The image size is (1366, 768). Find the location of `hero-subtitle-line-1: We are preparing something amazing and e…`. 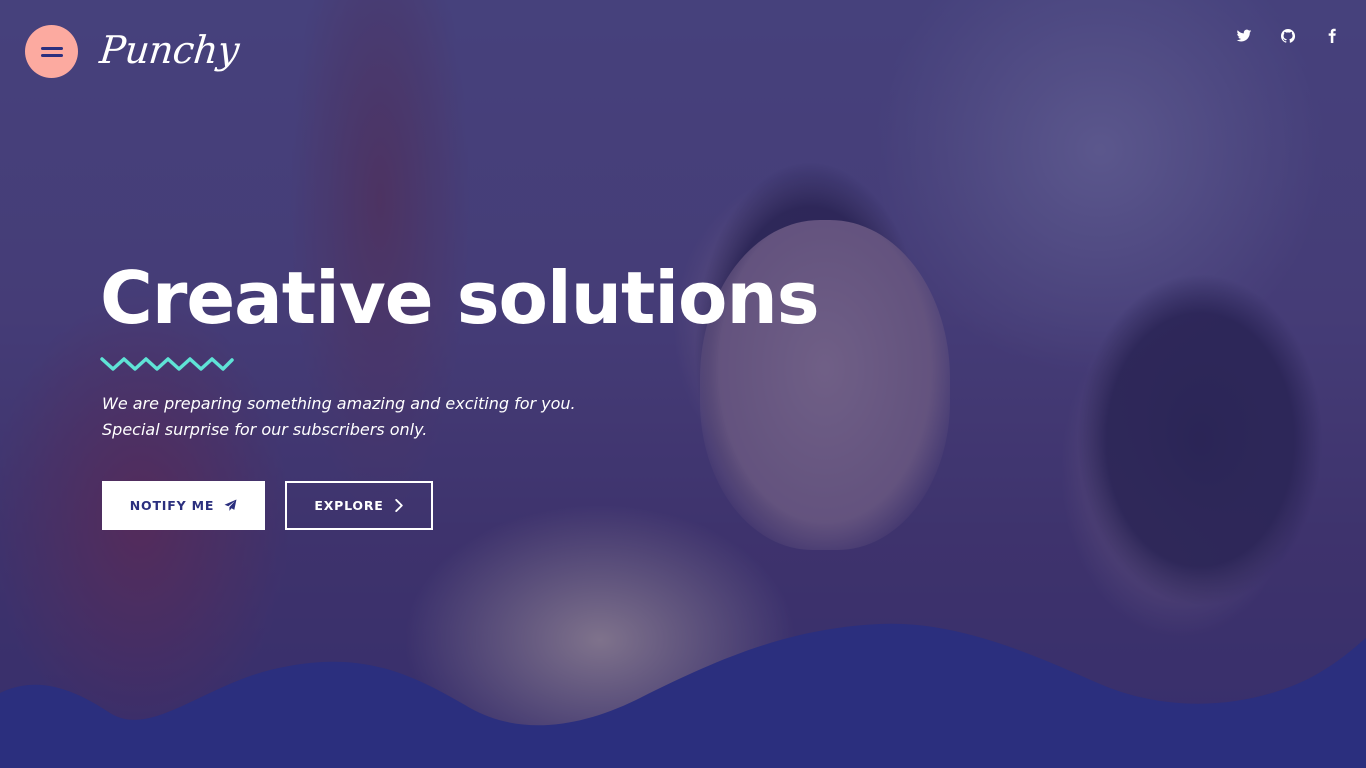

hero-subtitle-line-1: We are preparing something amazing and e… is located at coordinates (339, 403).